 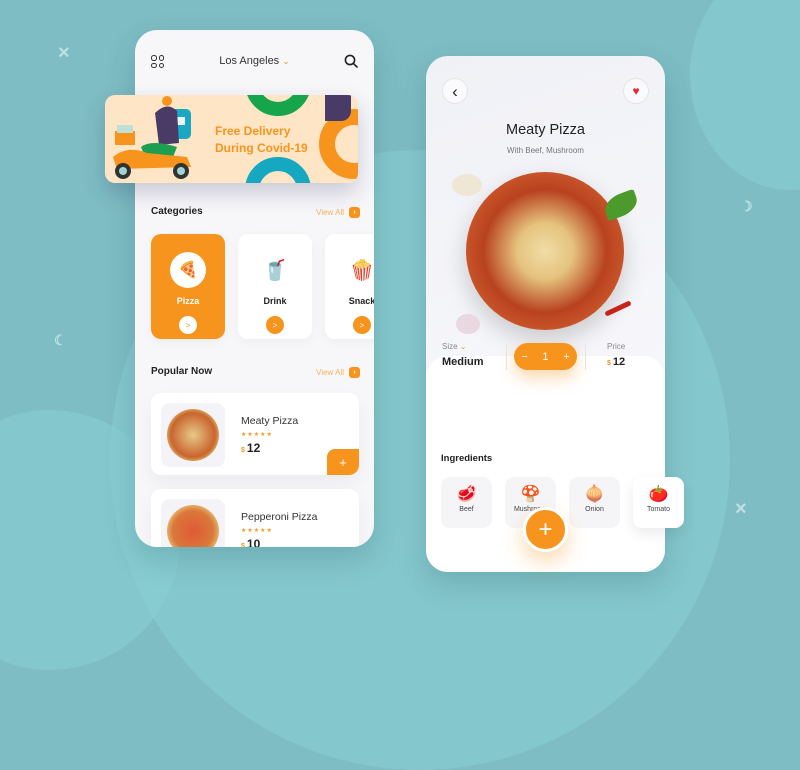 What do you see at coordinates (182, 371) in the screenshot?
I see `popular-title: Popular Now` at bounding box center [182, 371].